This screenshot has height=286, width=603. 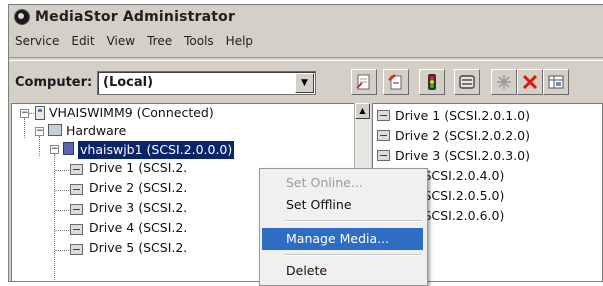 I want to click on menu-service: Service, so click(x=37, y=41).